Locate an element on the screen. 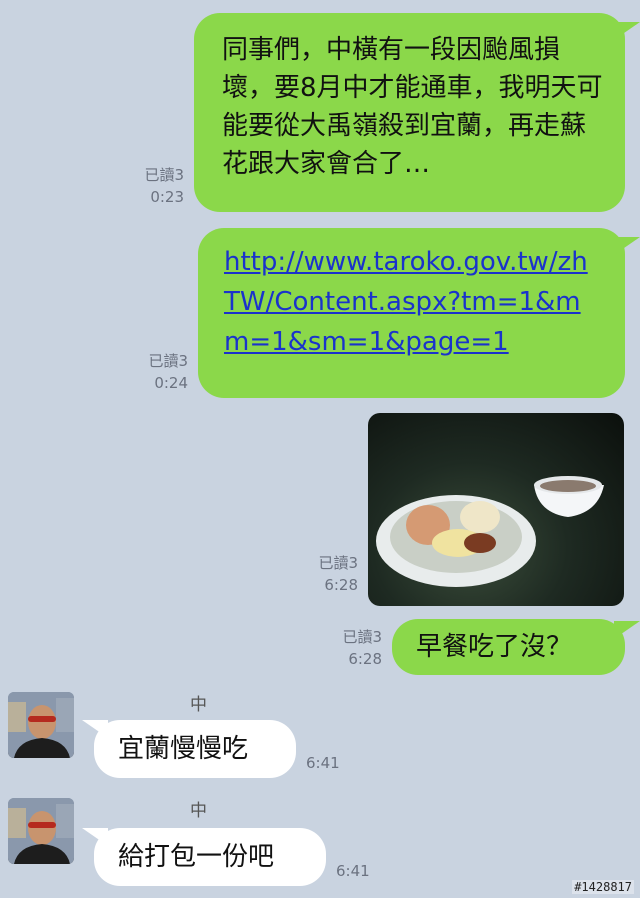 The image size is (640, 898). watermark: #1428817 is located at coordinates (603, 887).